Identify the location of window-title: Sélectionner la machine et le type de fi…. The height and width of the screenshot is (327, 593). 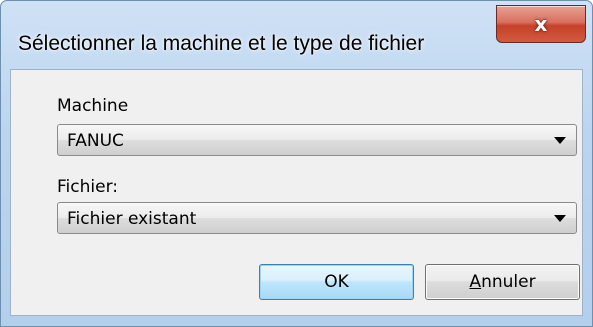
(221, 43).